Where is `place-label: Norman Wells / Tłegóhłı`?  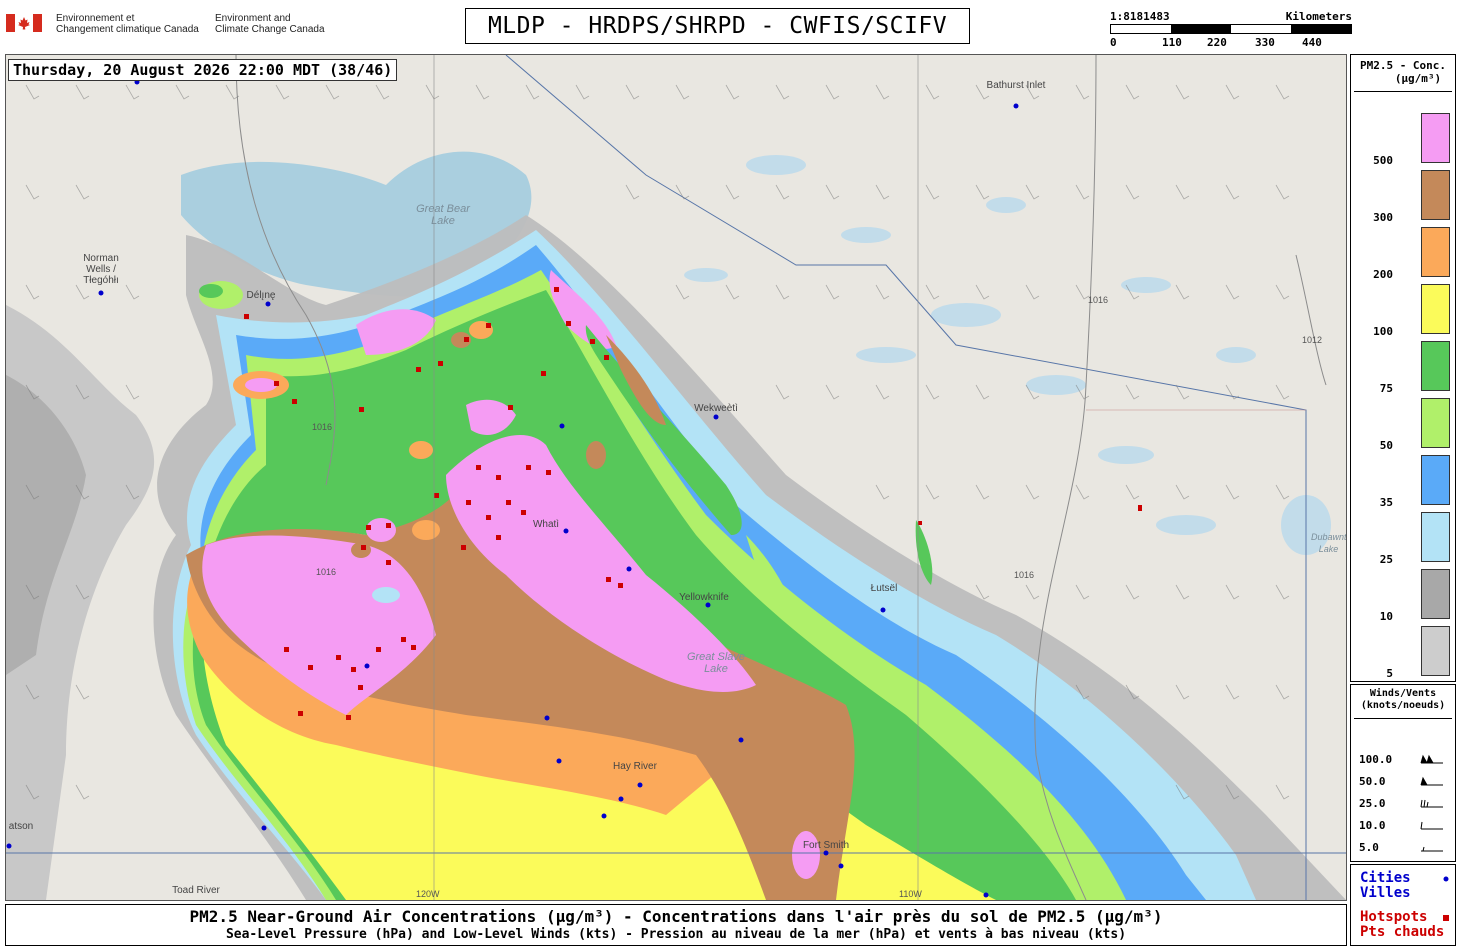
place-label: Norman Wells / Tłegóhłı is located at coordinates (101, 269).